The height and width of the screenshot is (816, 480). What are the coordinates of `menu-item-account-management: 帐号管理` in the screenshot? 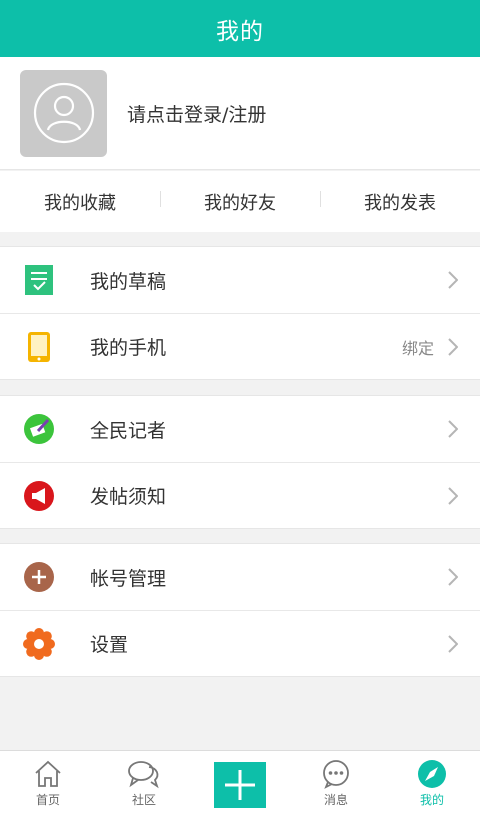 It's located at (240, 577).